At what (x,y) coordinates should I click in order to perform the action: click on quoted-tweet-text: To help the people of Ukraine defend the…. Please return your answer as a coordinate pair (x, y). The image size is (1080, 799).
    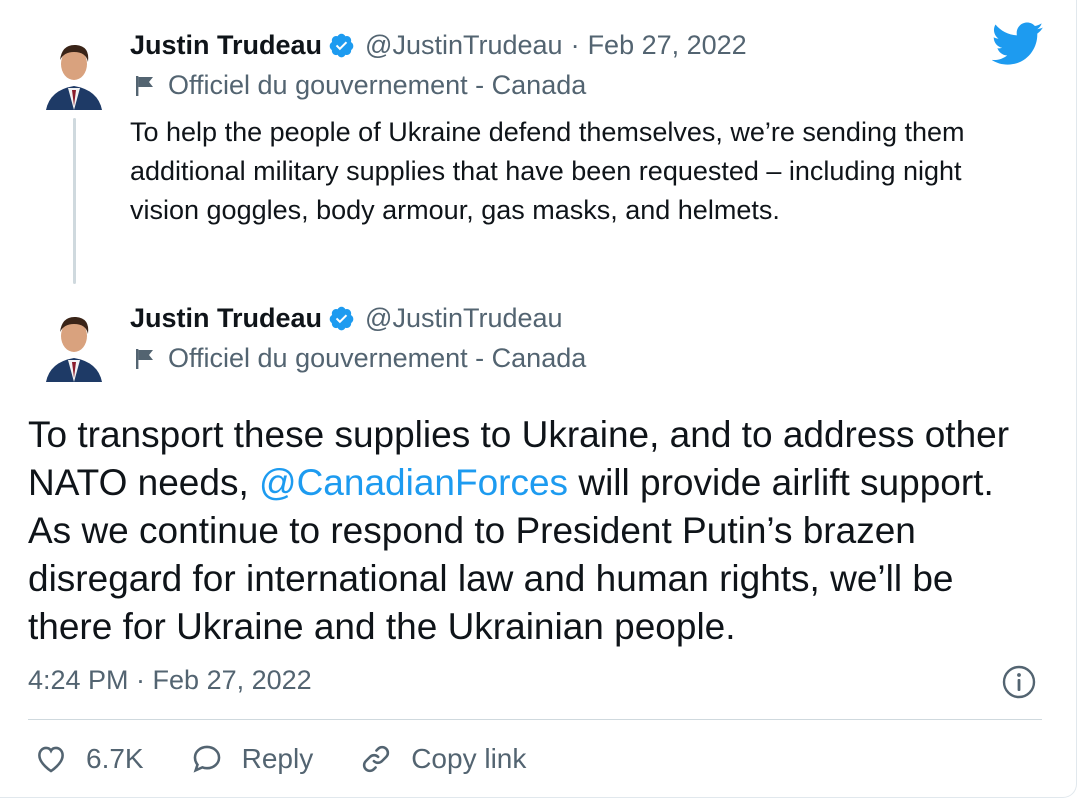
    Looking at the image, I should click on (547, 171).